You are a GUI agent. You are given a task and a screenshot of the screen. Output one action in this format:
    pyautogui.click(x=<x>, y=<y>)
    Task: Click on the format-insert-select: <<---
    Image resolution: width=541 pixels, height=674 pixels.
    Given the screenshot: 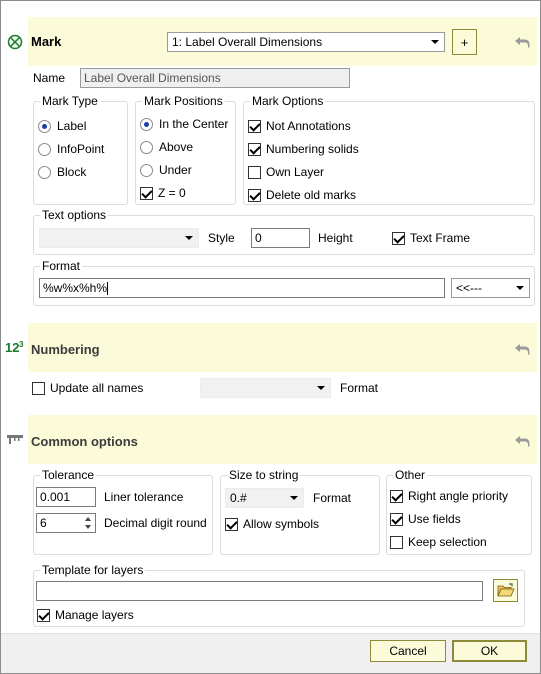 What is the action you would take?
    pyautogui.click(x=490, y=288)
    